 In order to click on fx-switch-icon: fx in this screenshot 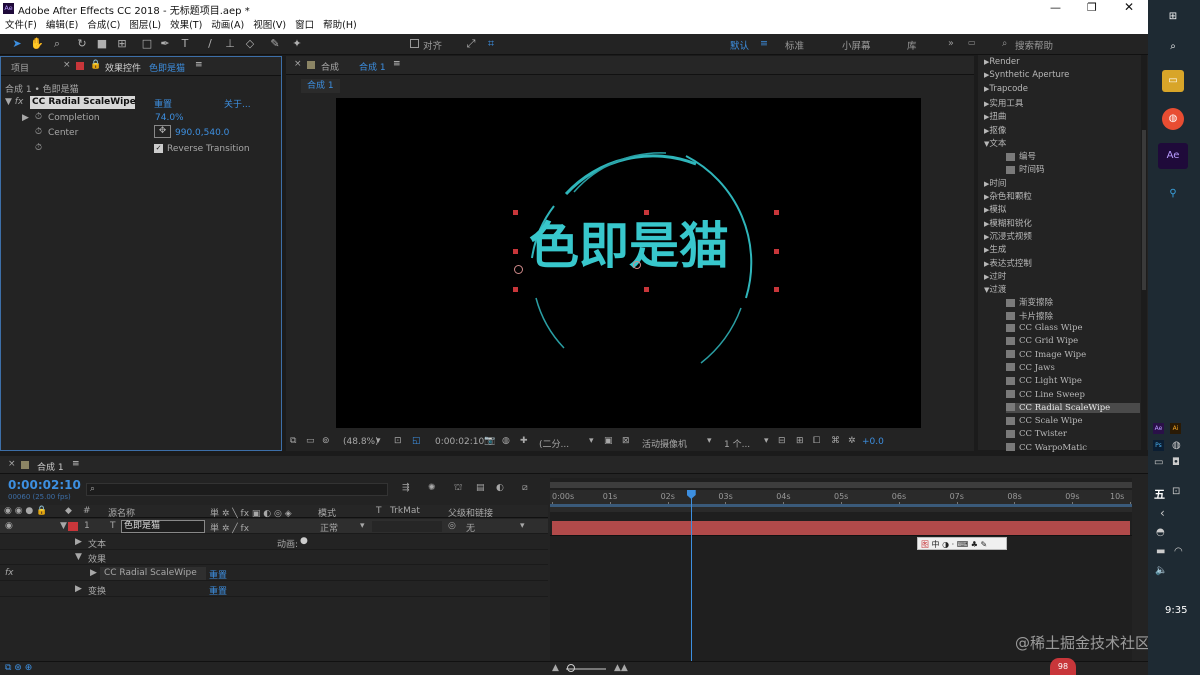, I will do `click(9, 573)`.